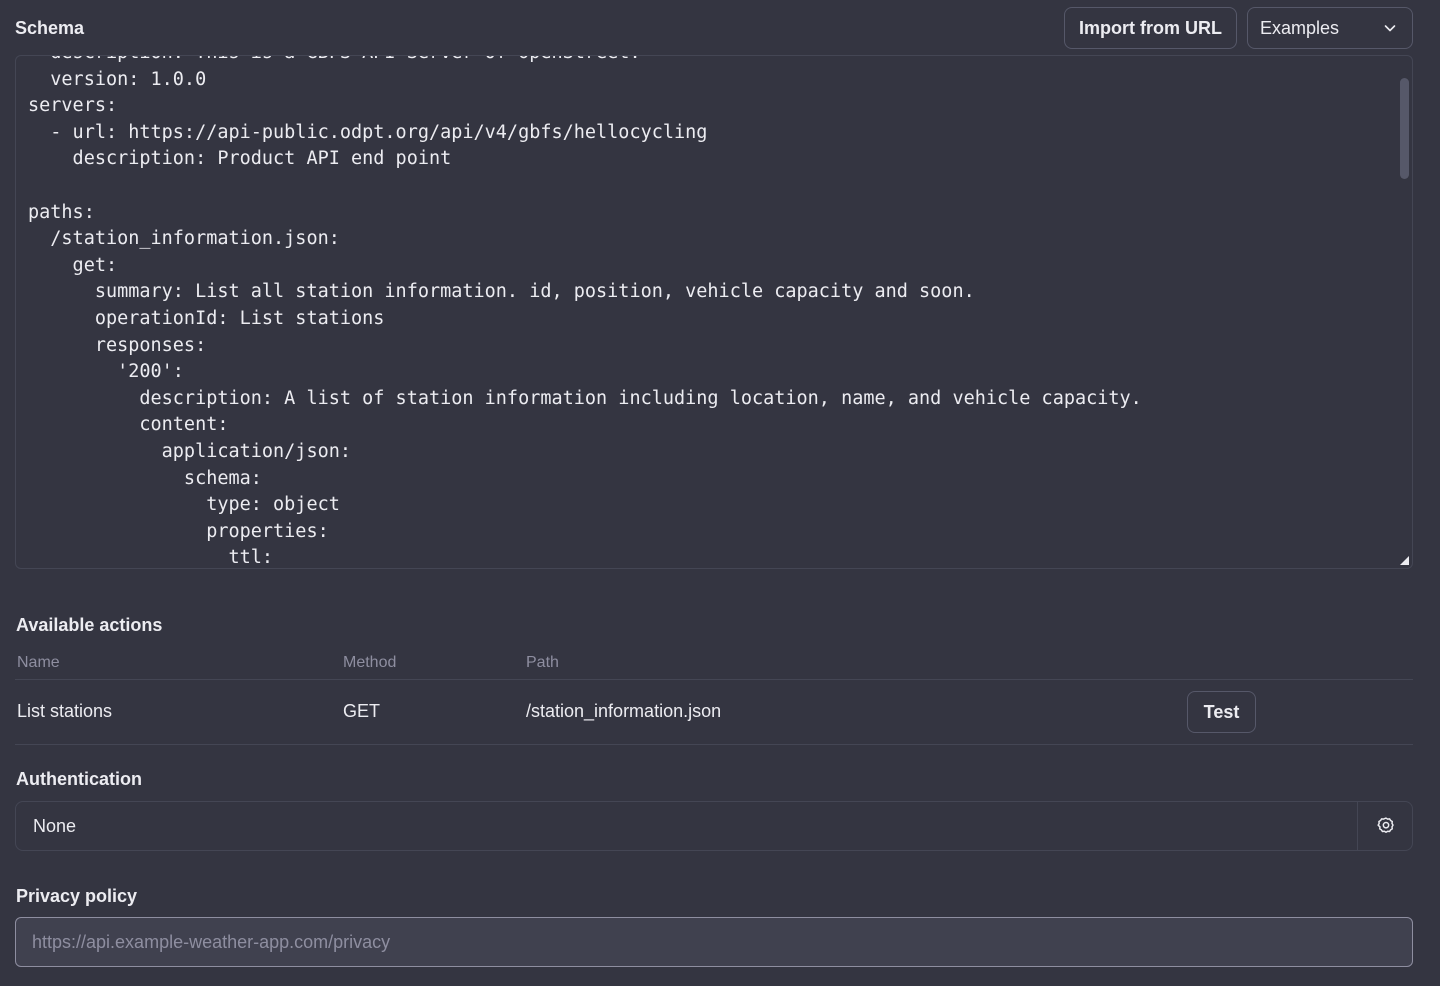 Image resolution: width=1440 pixels, height=986 pixels. I want to click on code-line: properties:, so click(178, 531).